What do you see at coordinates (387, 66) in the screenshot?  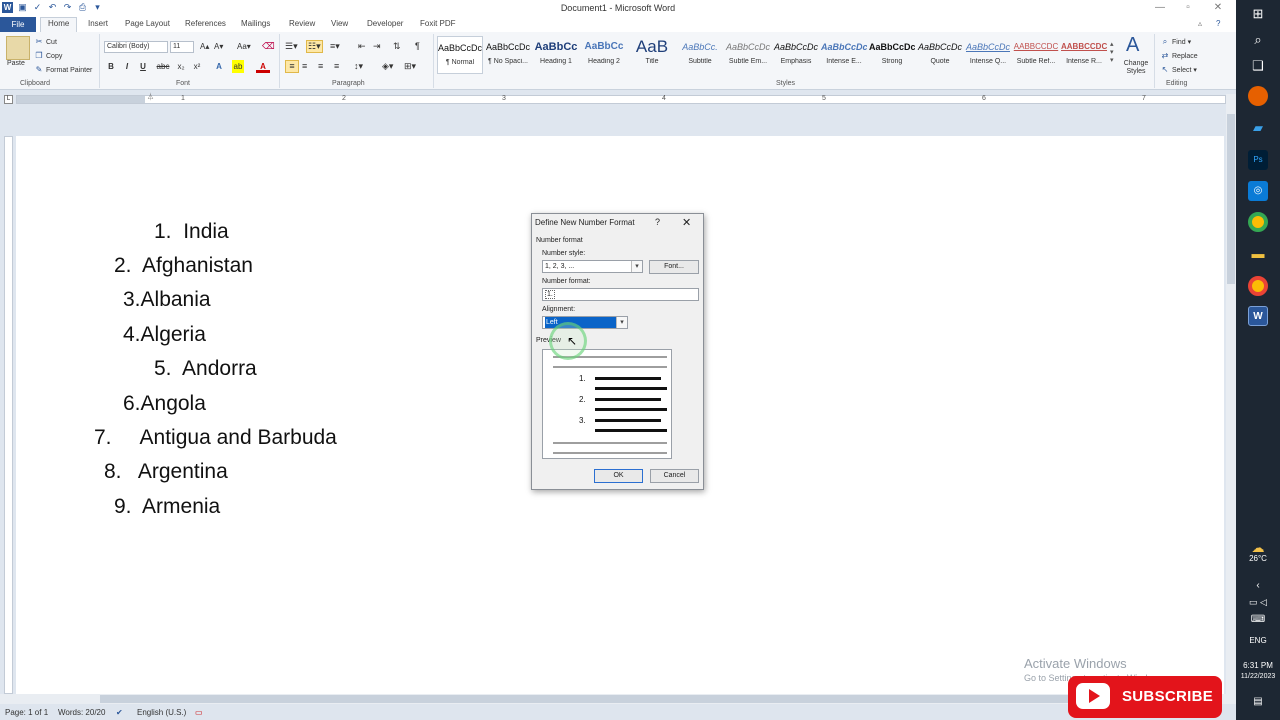 I see `shading-icon: ◈▾` at bounding box center [387, 66].